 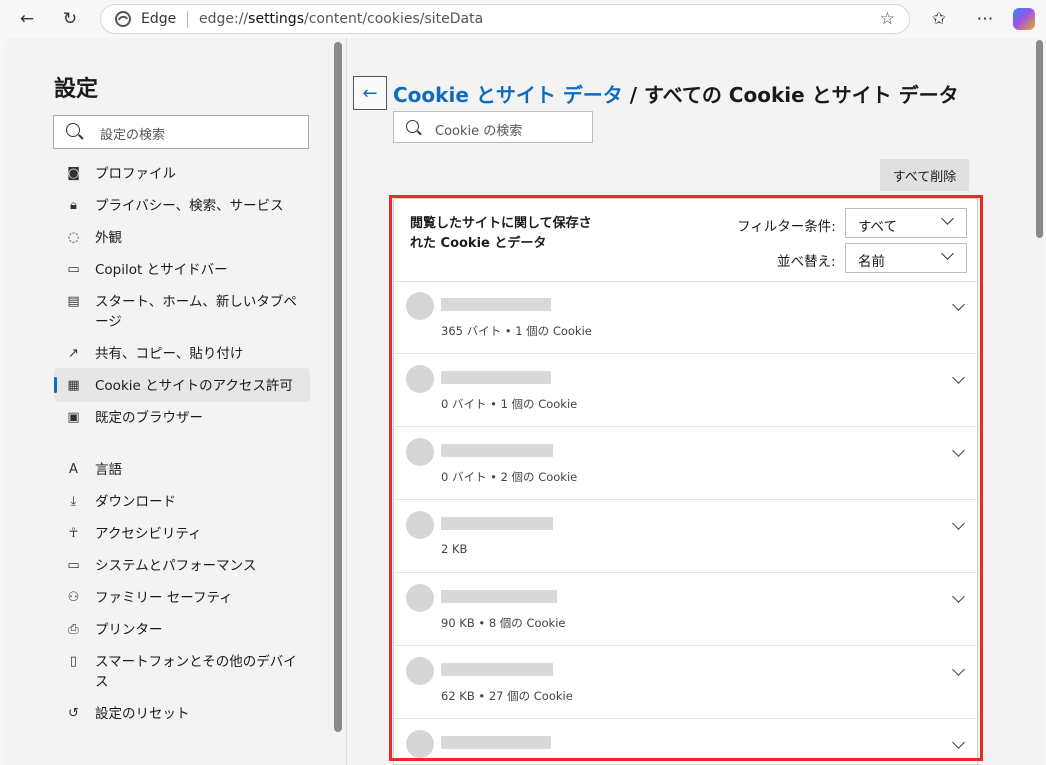 I want to click on sidebar-item-label: 共有、コピー、貼り付け, so click(x=169, y=354).